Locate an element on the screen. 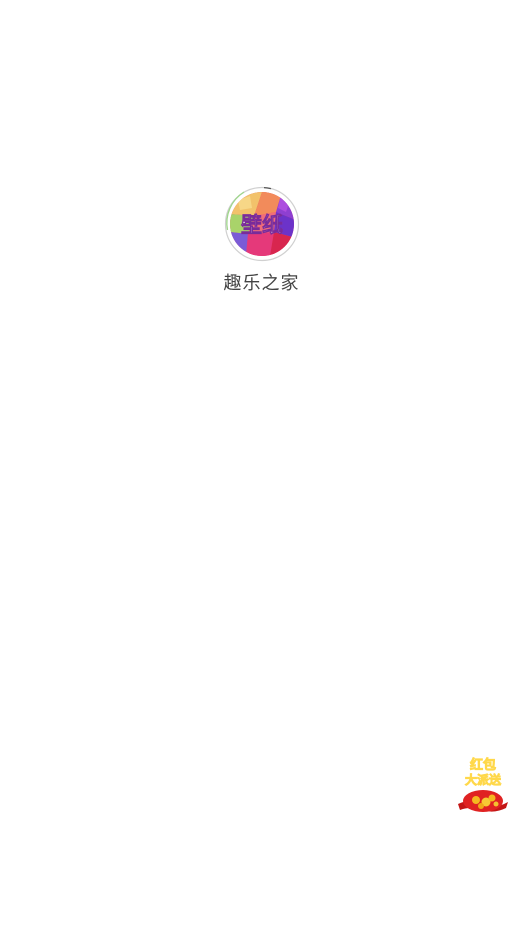 Image resolution: width=523 pixels, height=931 pixels. red-packet-icon: 红包 大派送 is located at coordinates (483, 784).